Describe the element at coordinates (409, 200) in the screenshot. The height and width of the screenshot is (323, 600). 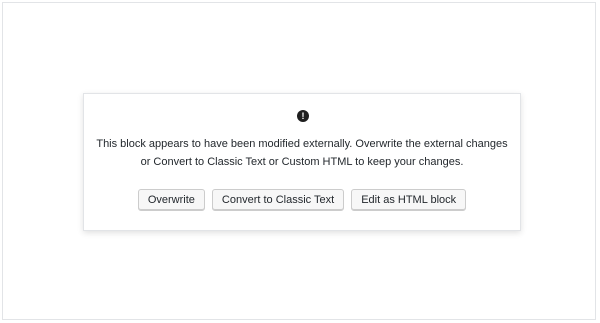
I see `edit-as-html-block-button: Edit as HTML block` at that location.